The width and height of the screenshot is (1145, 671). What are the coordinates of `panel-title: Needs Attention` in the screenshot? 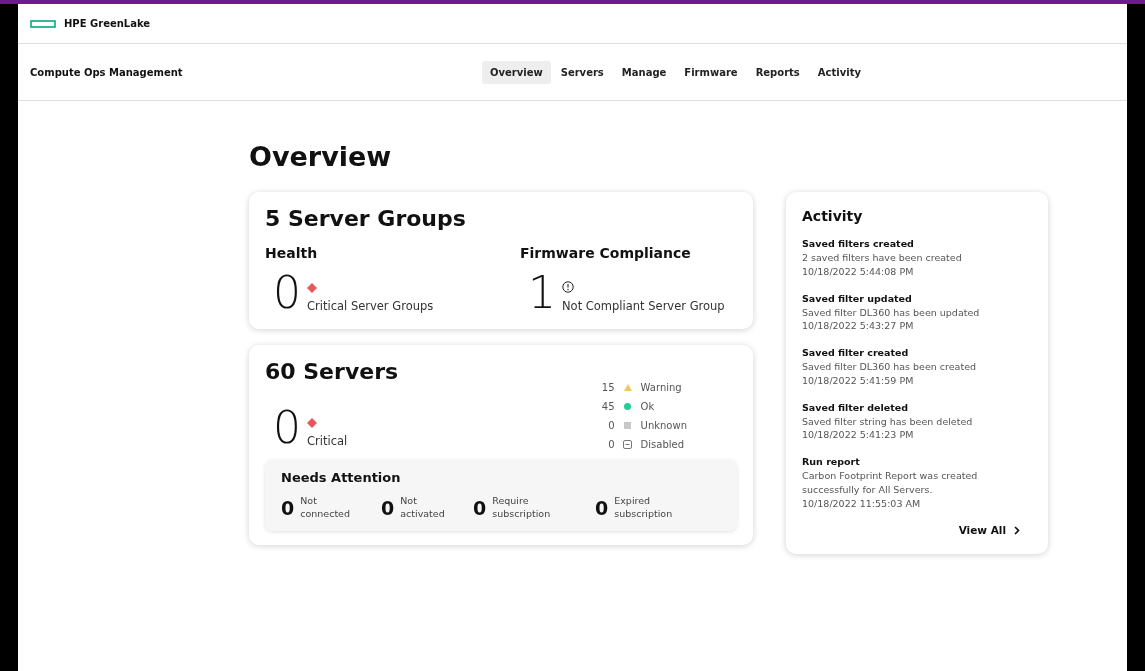 It's located at (341, 477).